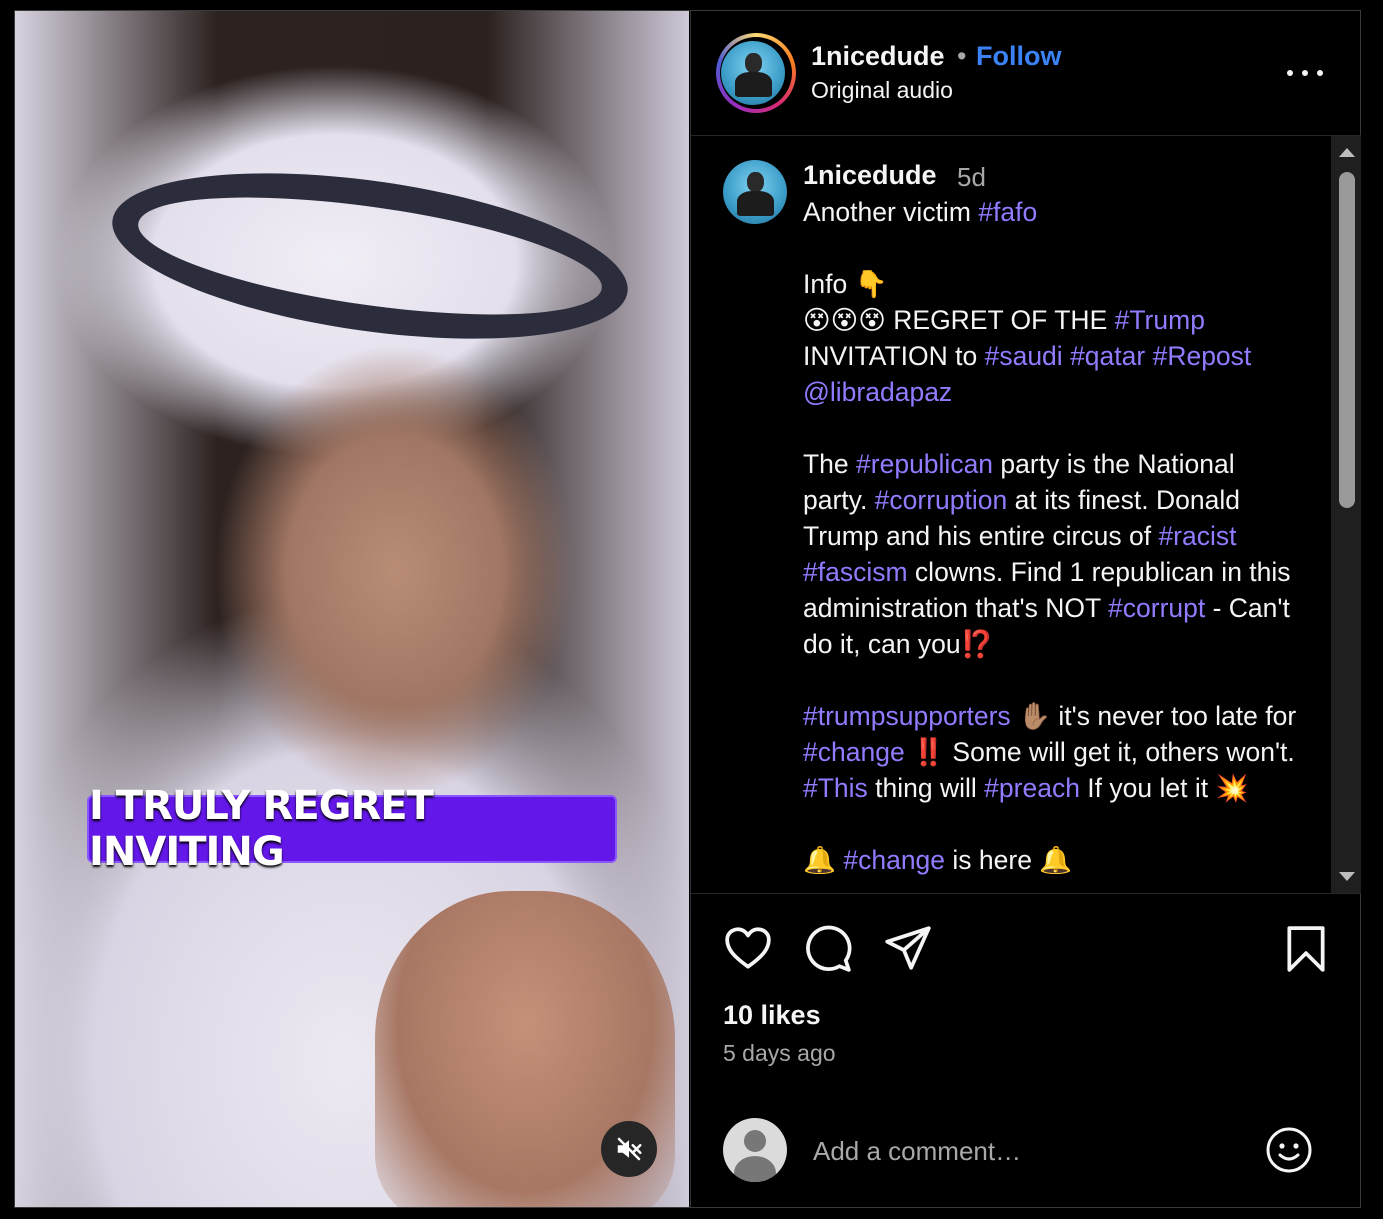 This screenshot has height=1219, width=1383. Describe the element at coordinates (1099, 752) in the screenshot. I see `caption-text-segment: ‼️ Some will get it, others won't.` at that location.